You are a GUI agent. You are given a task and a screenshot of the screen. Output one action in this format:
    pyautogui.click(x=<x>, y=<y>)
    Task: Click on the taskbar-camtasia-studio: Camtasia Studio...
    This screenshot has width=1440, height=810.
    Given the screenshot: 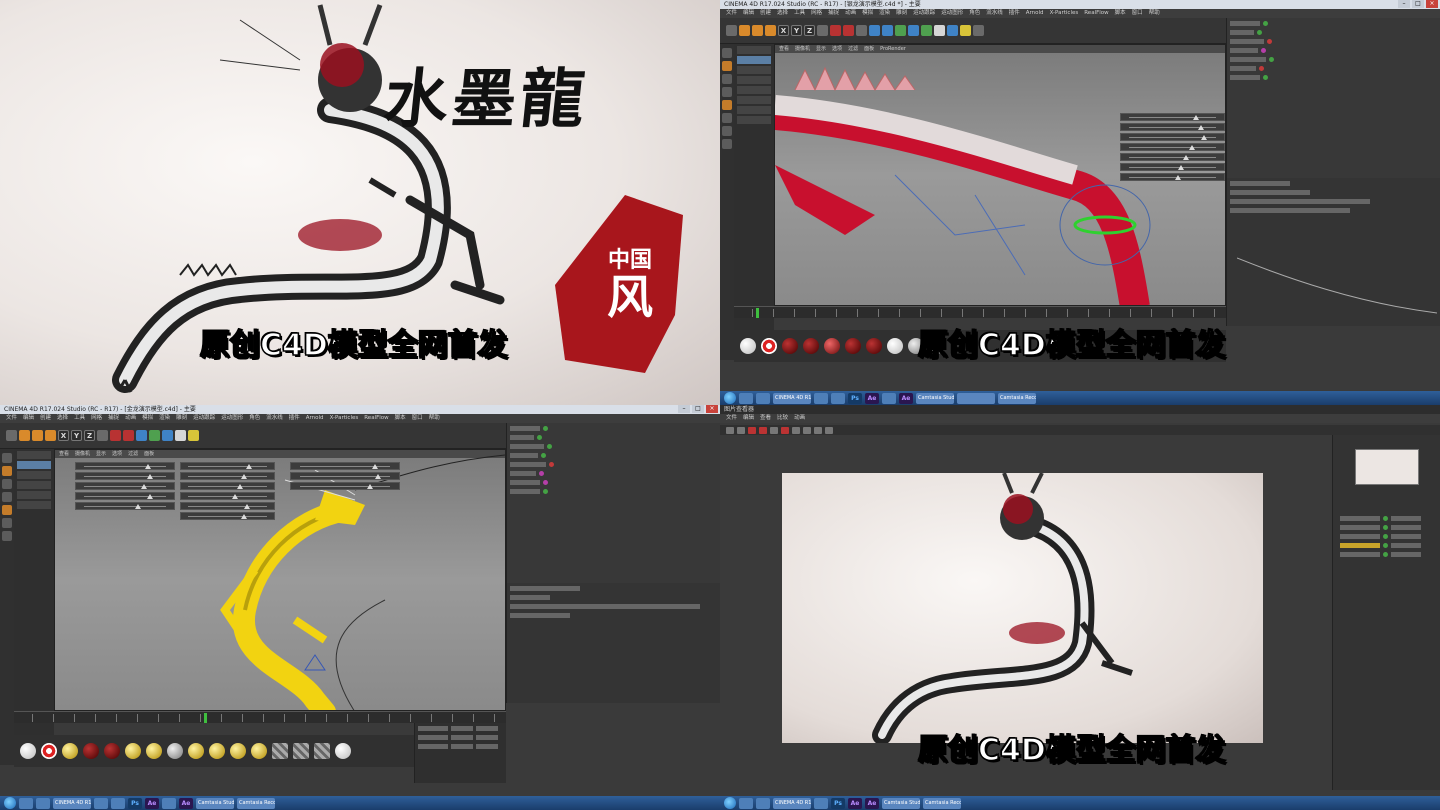 What is the action you would take?
    pyautogui.click(x=901, y=803)
    